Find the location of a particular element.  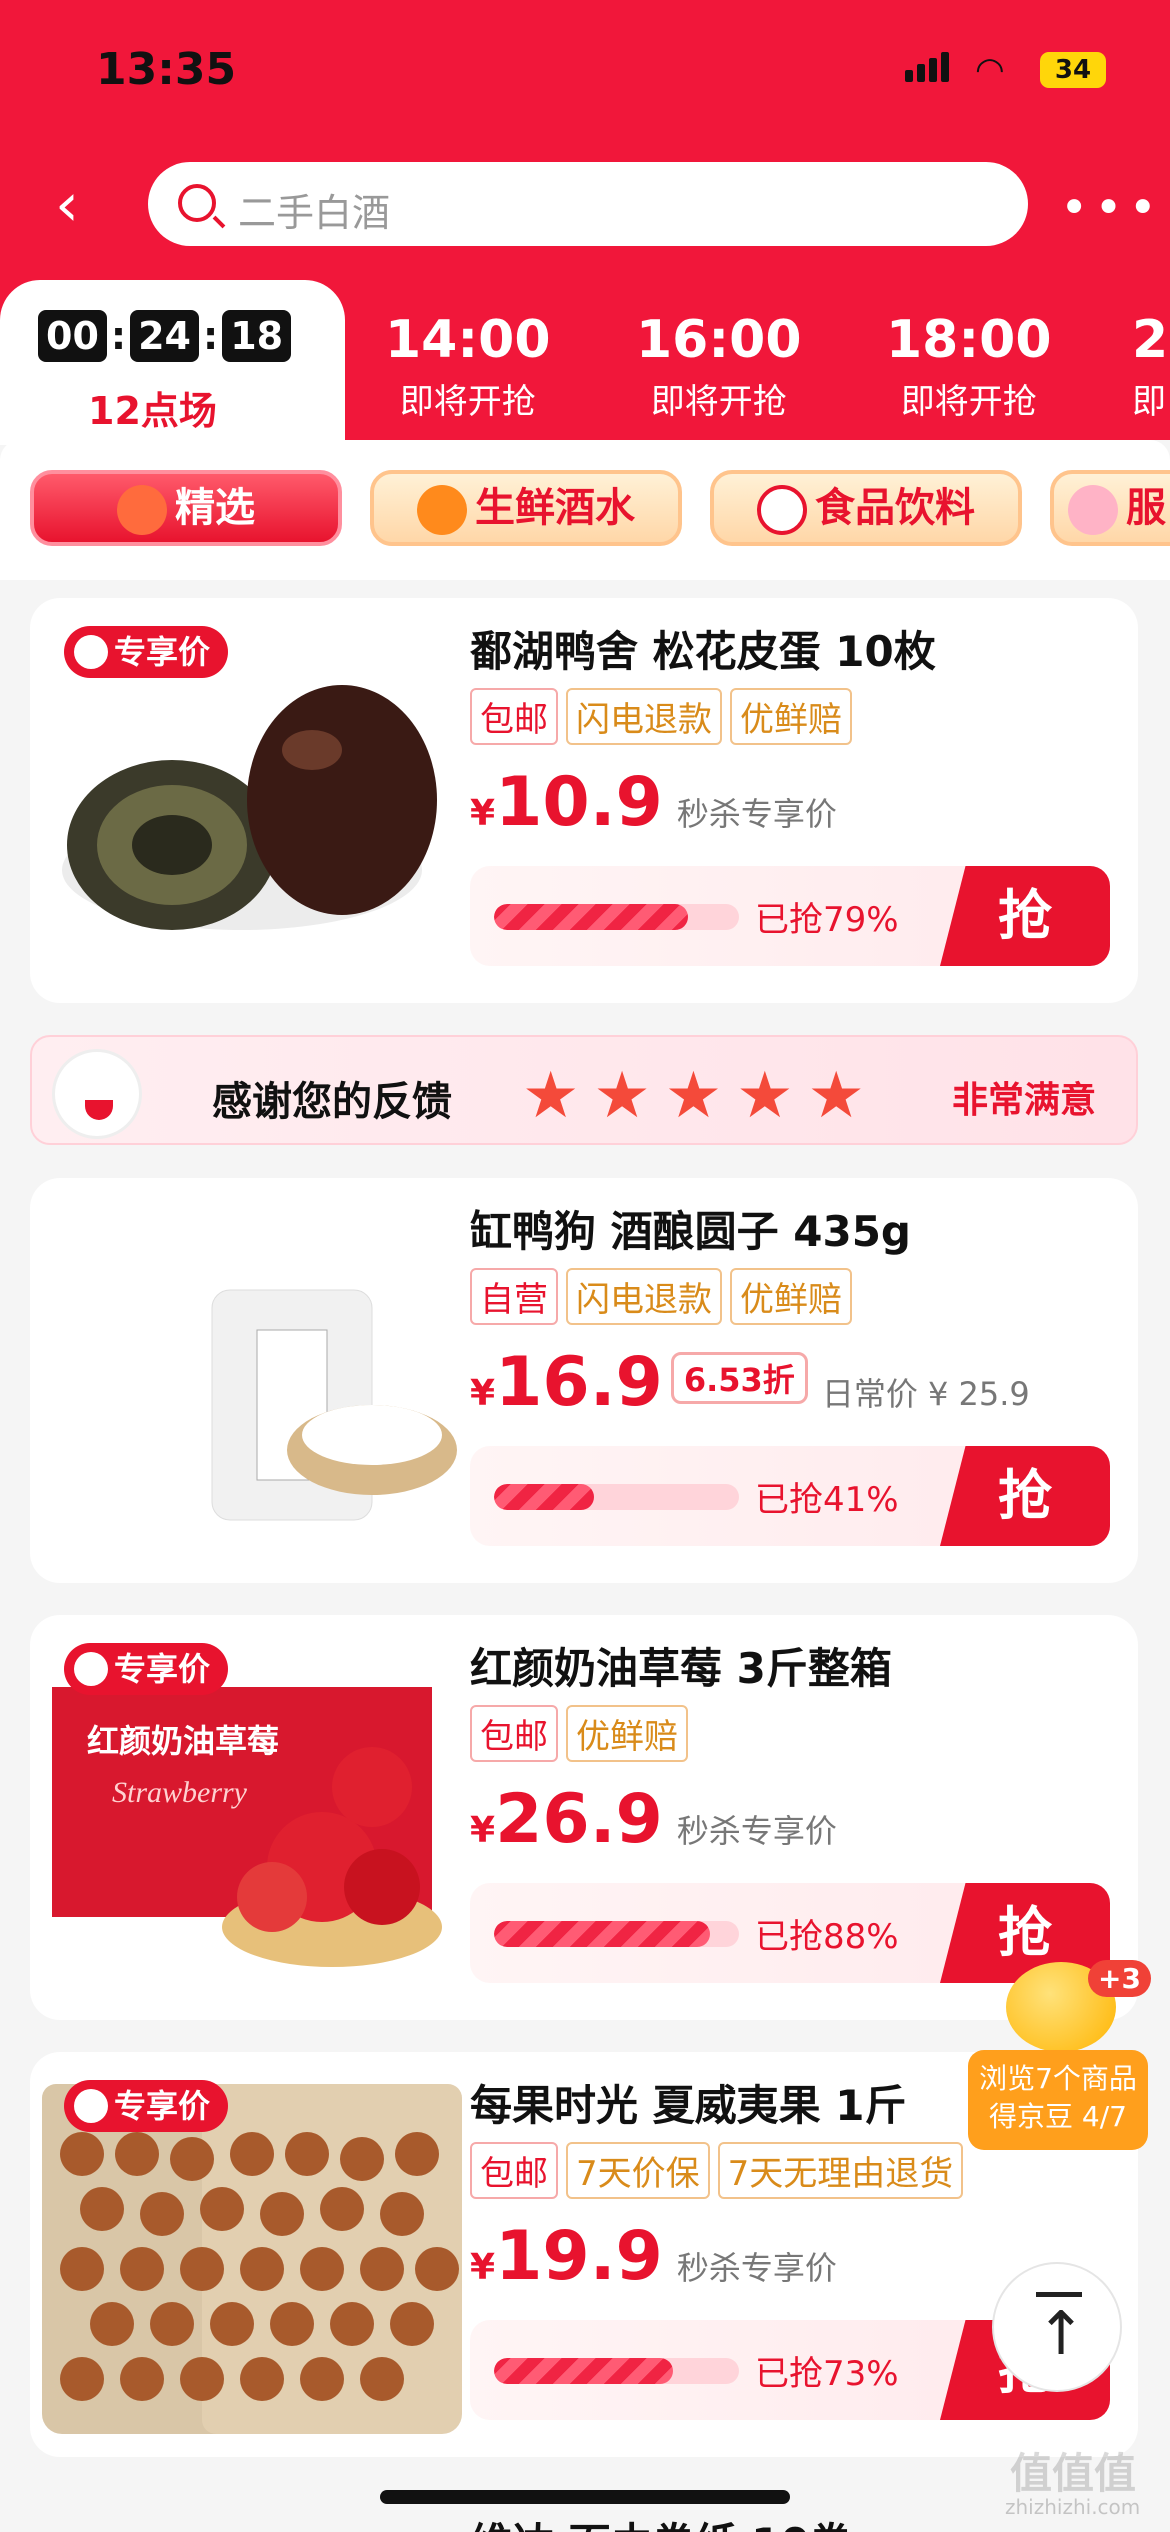

product-tags: 包邮 7天价保 7天无理由退货 is located at coordinates (720, 2170).